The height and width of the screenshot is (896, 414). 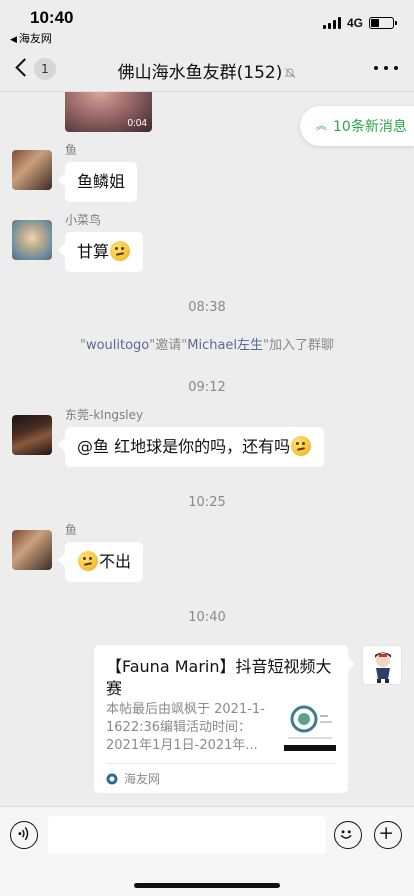 I want to click on network-type: 4G, so click(x=354, y=23).